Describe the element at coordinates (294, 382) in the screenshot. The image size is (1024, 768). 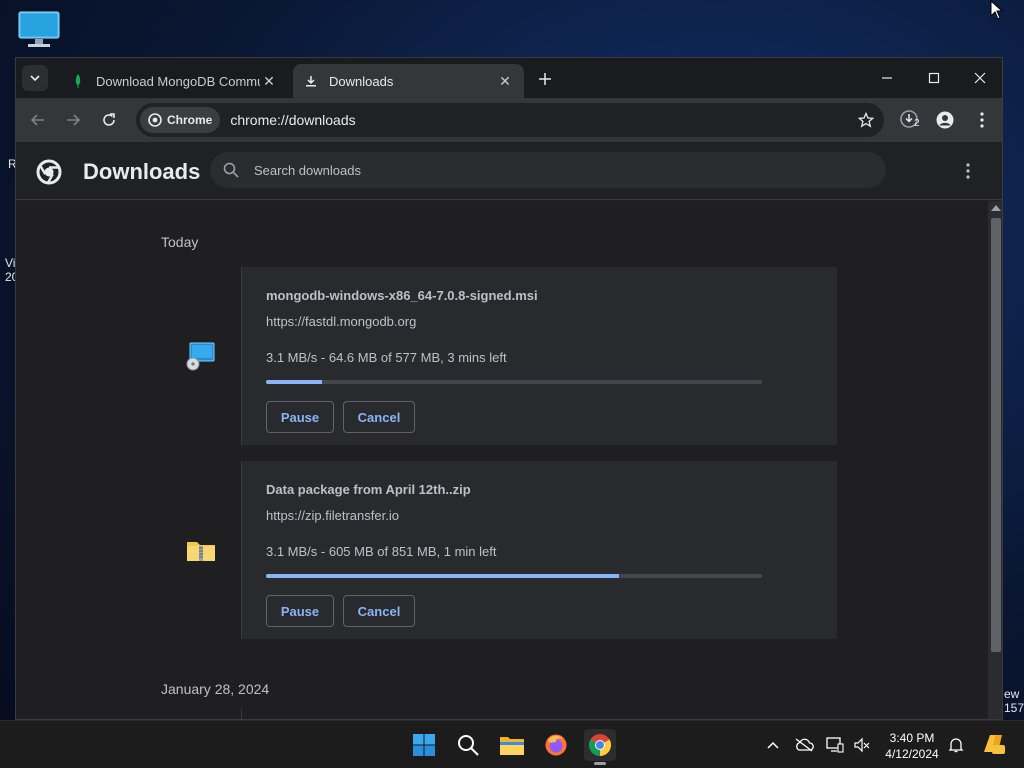
I see `progress-fill` at that location.